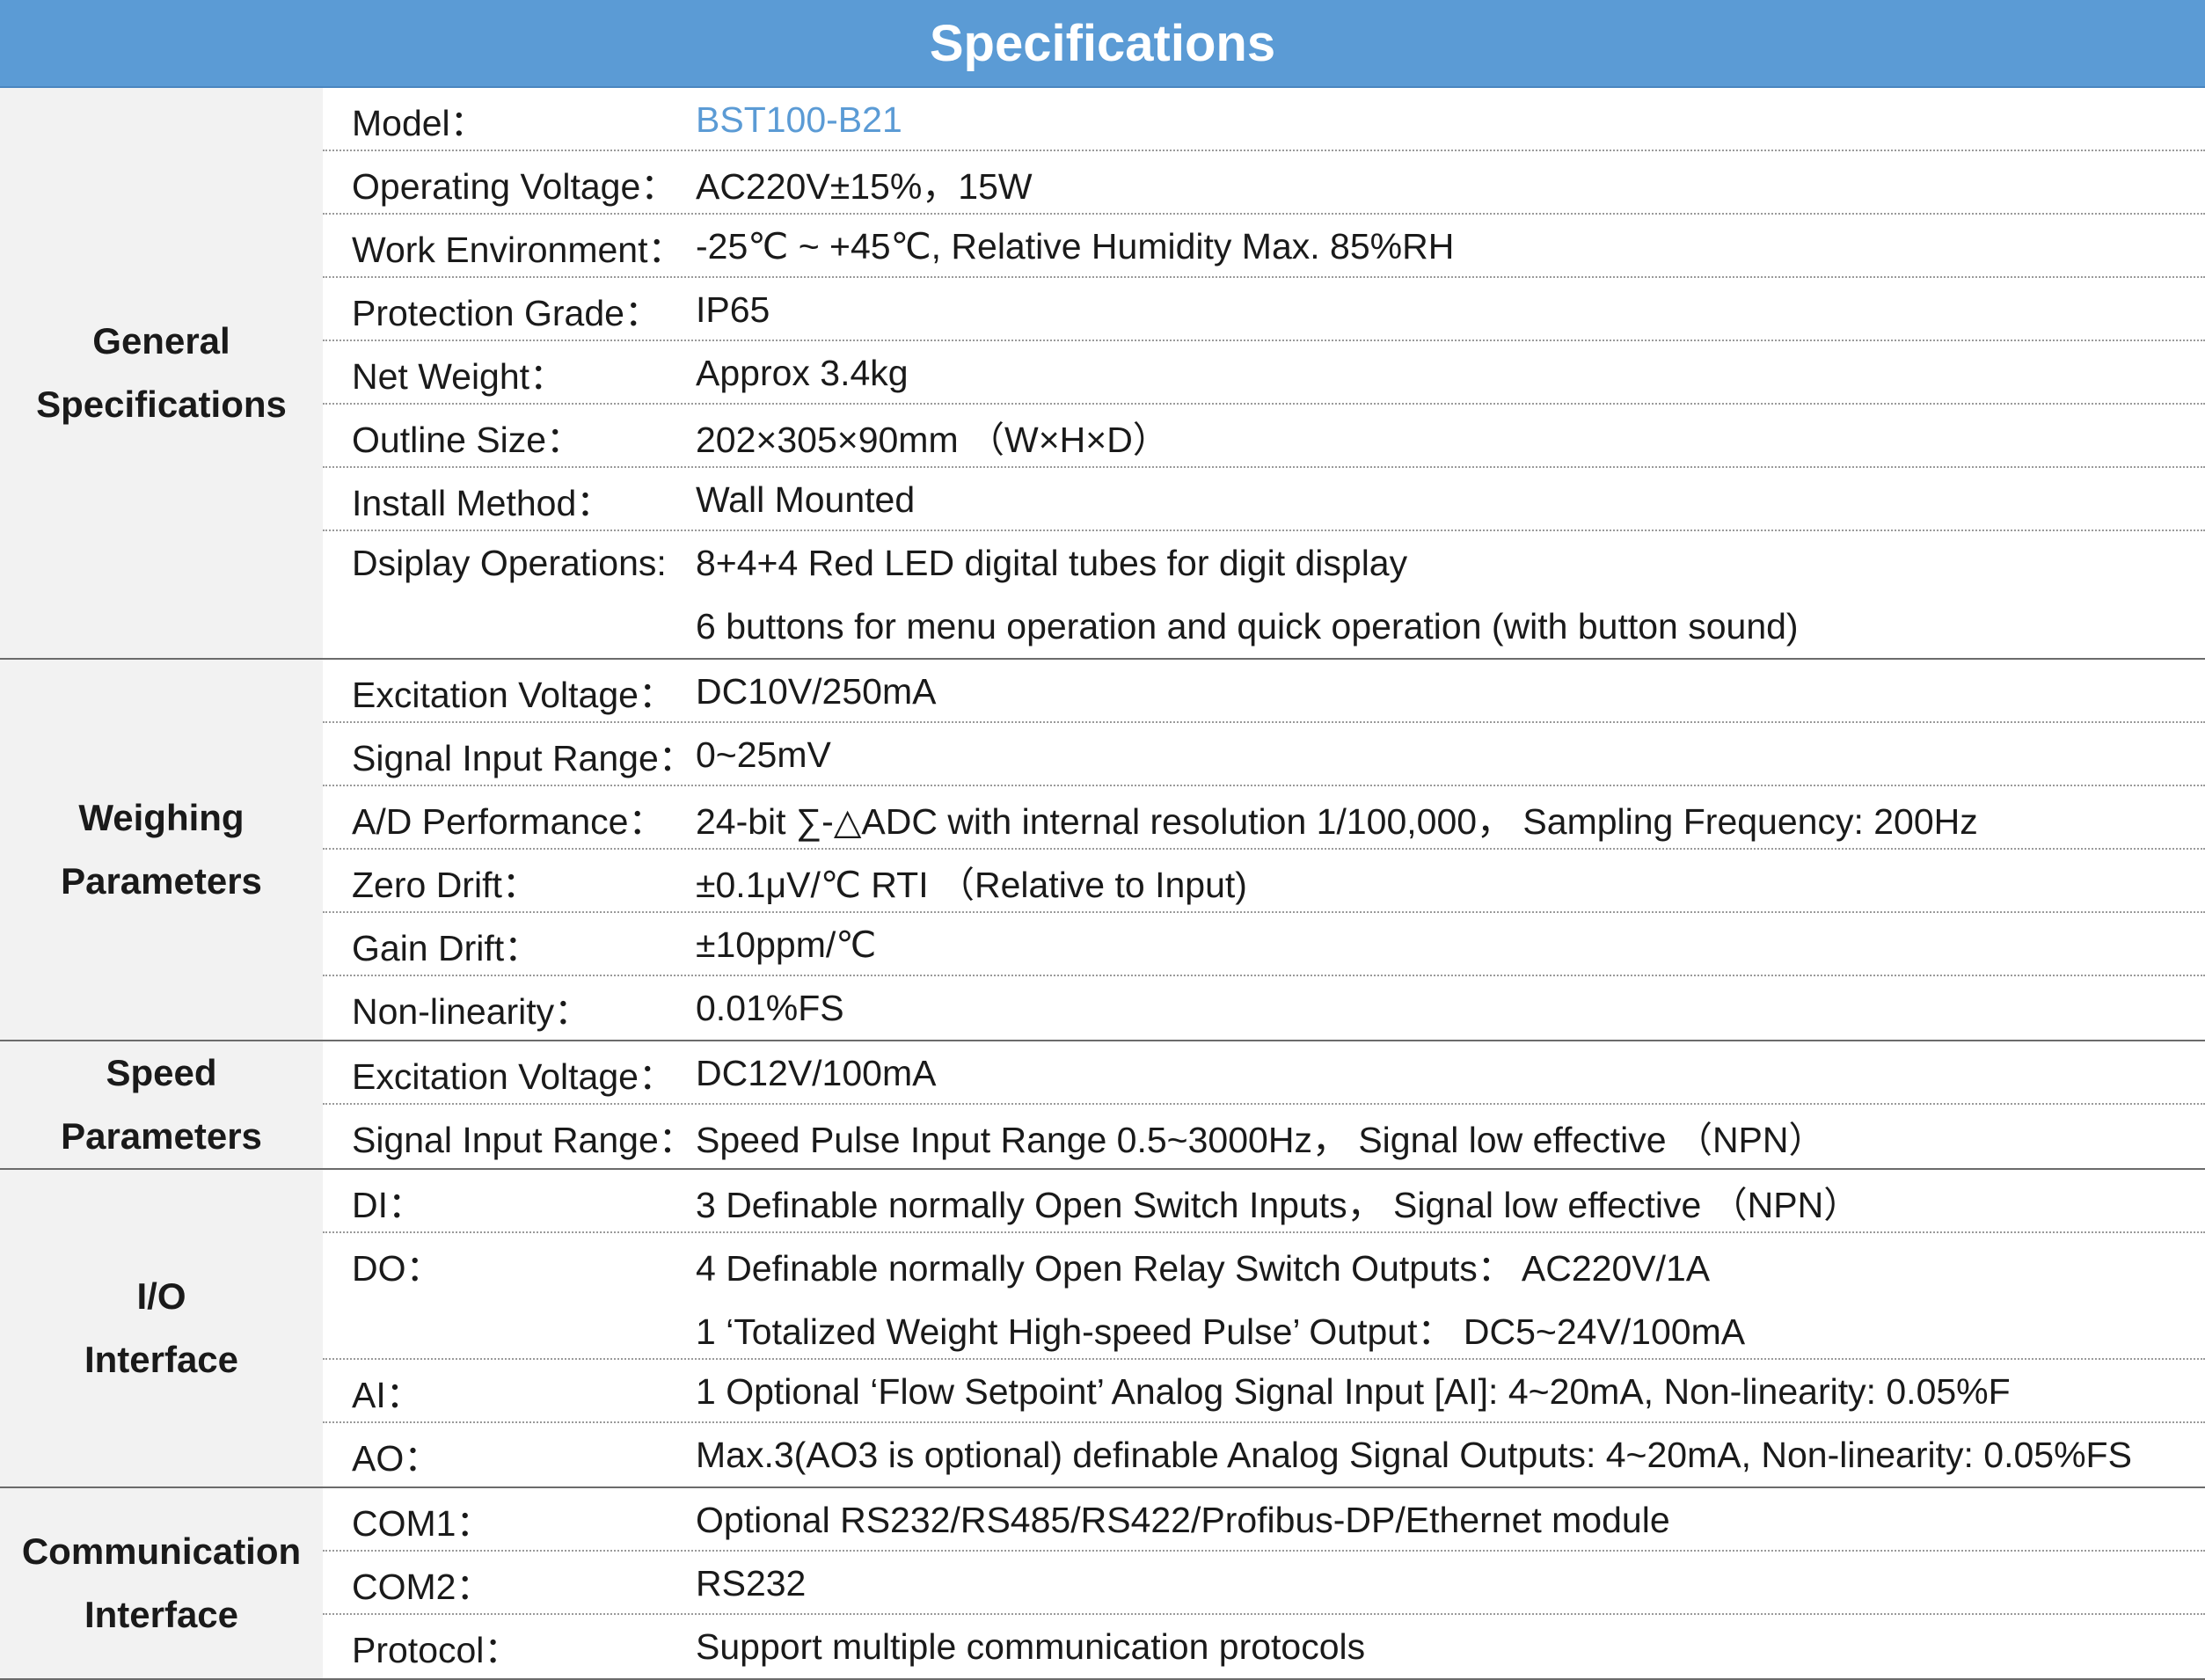  I want to click on spec-values: Approx 3.4kg, so click(802, 373).